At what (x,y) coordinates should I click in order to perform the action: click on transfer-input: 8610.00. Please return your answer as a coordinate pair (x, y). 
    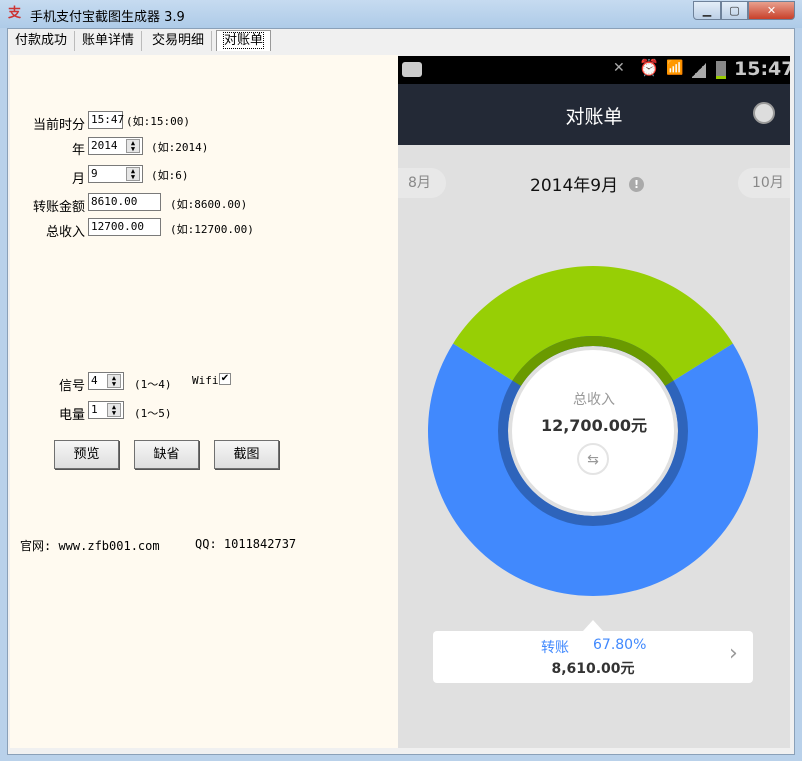
    Looking at the image, I should click on (124, 202).